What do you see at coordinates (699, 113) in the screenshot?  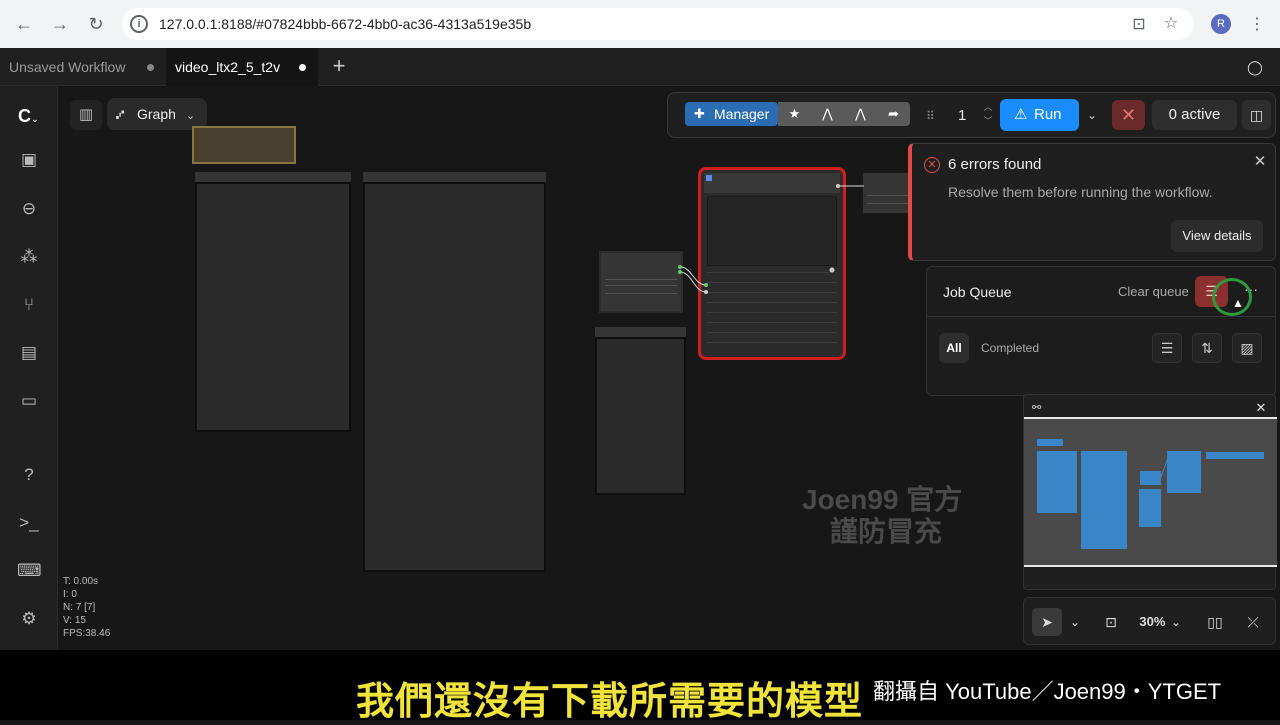 I see `puzzle-icon: ✚` at bounding box center [699, 113].